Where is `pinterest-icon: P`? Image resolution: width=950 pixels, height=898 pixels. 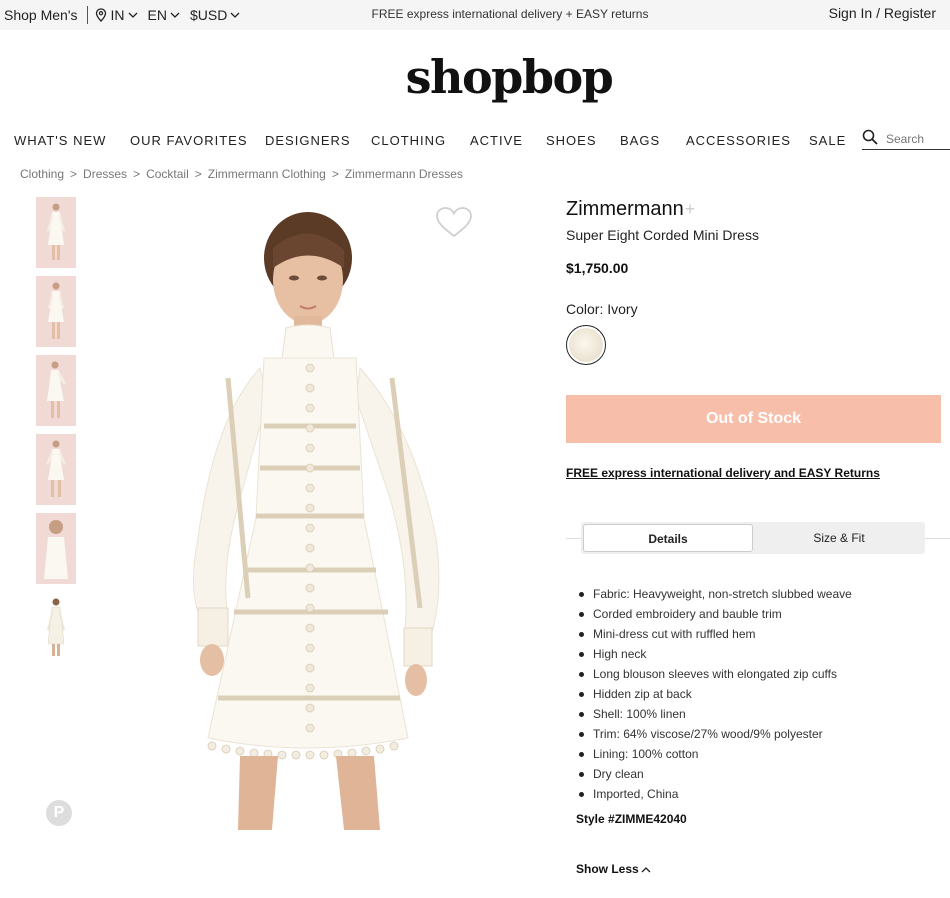 pinterest-icon: P is located at coordinates (59, 813).